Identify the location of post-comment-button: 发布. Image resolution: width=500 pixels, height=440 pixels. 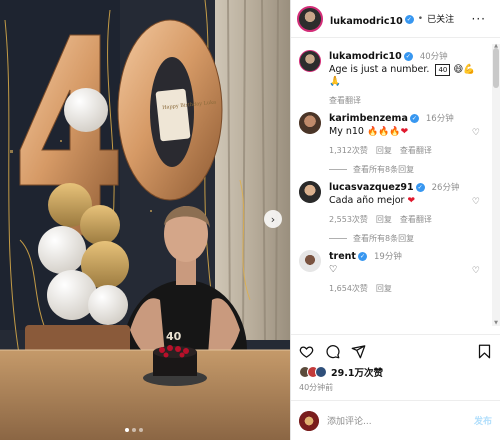
(483, 420).